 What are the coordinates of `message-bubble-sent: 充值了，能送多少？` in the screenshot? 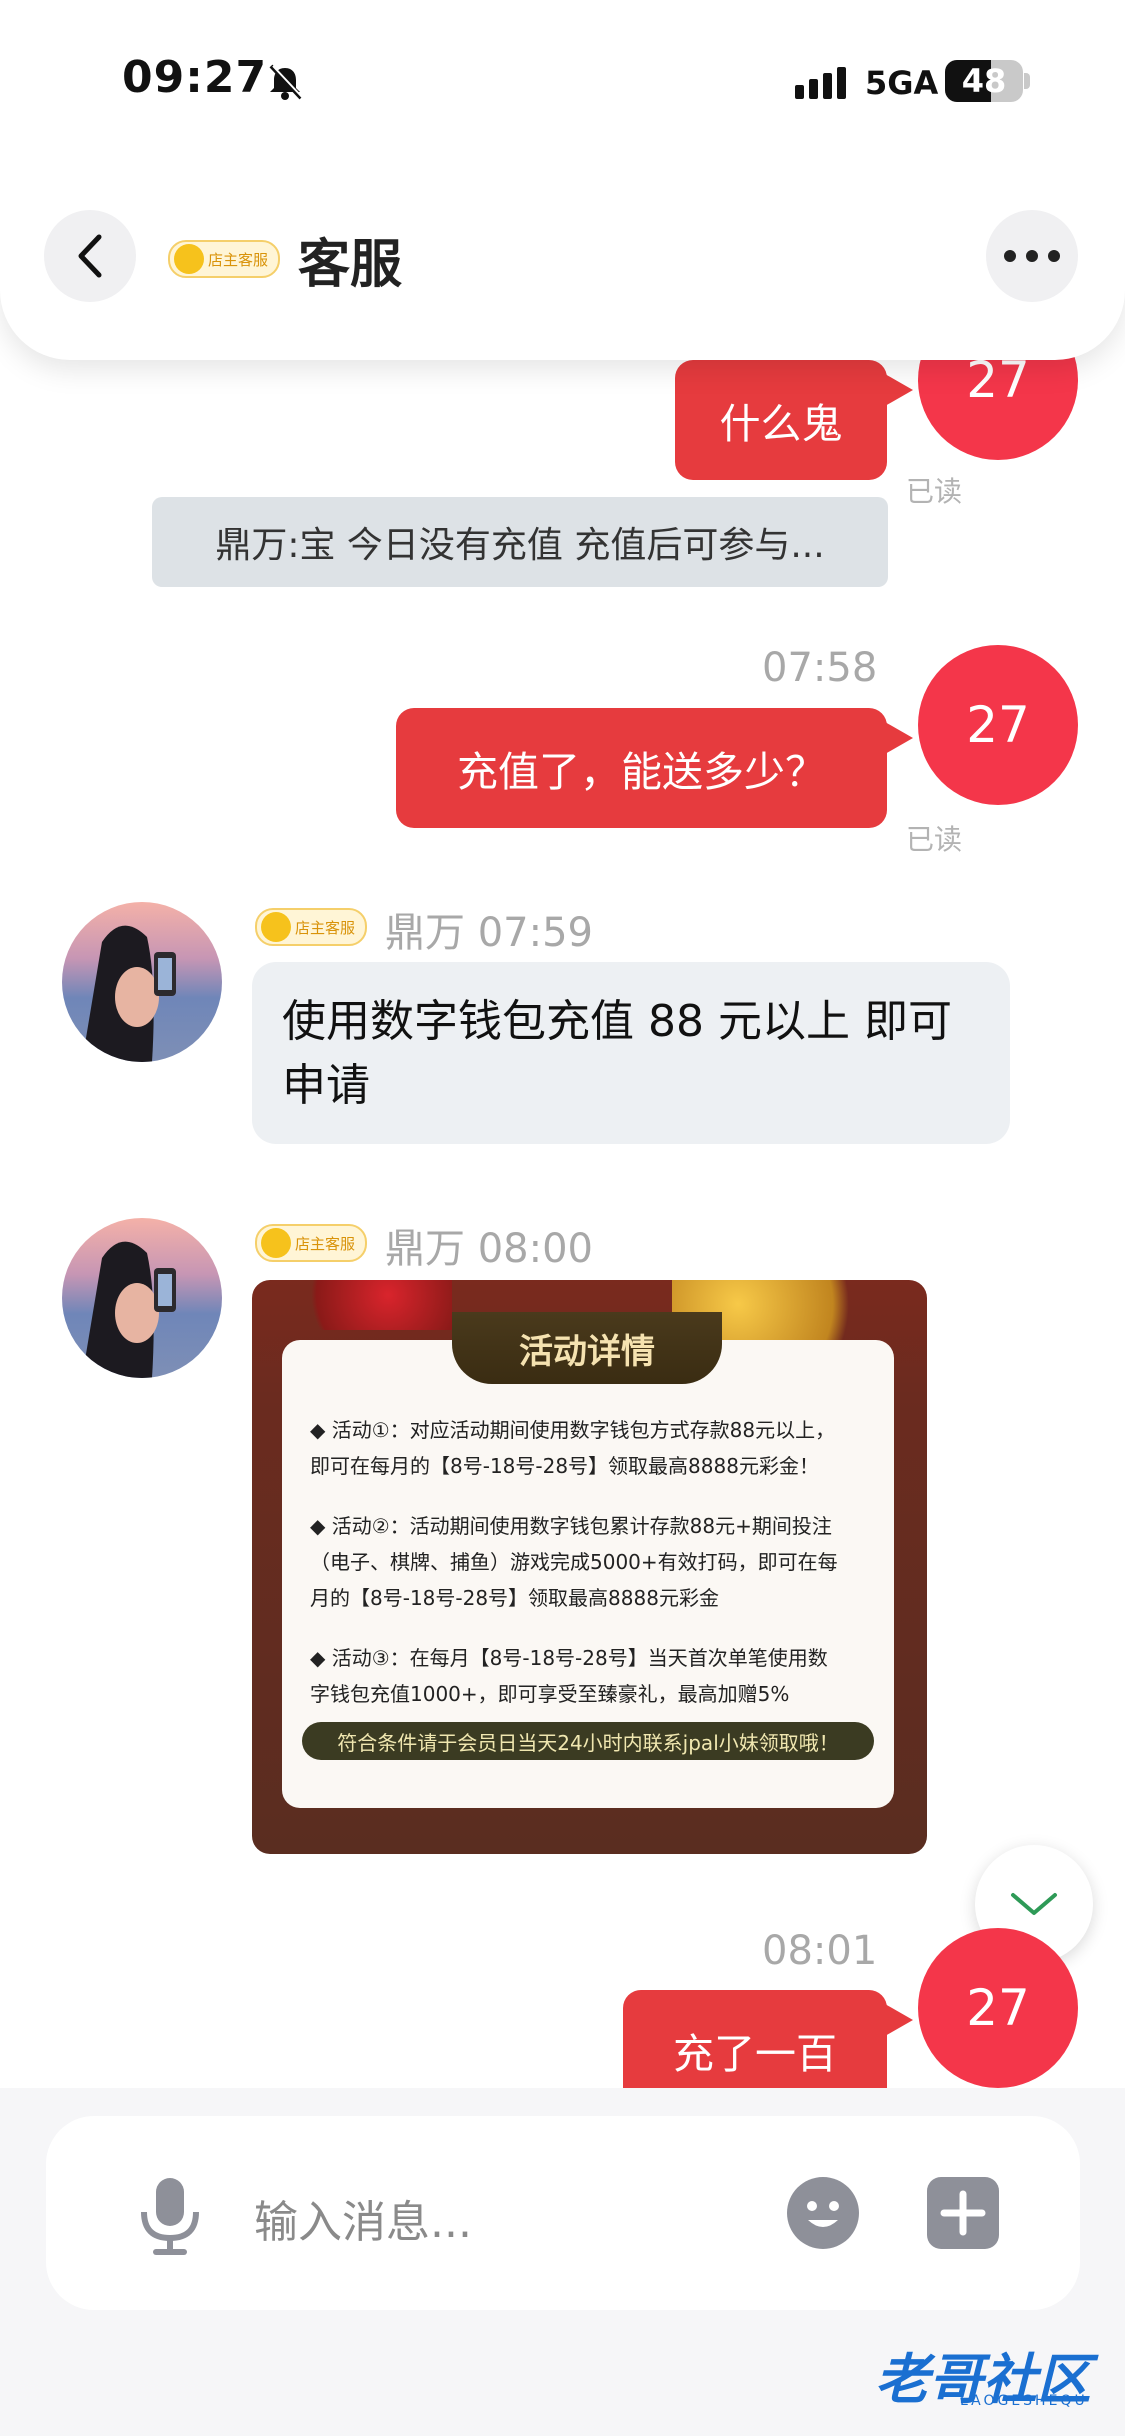 It's located at (641, 768).